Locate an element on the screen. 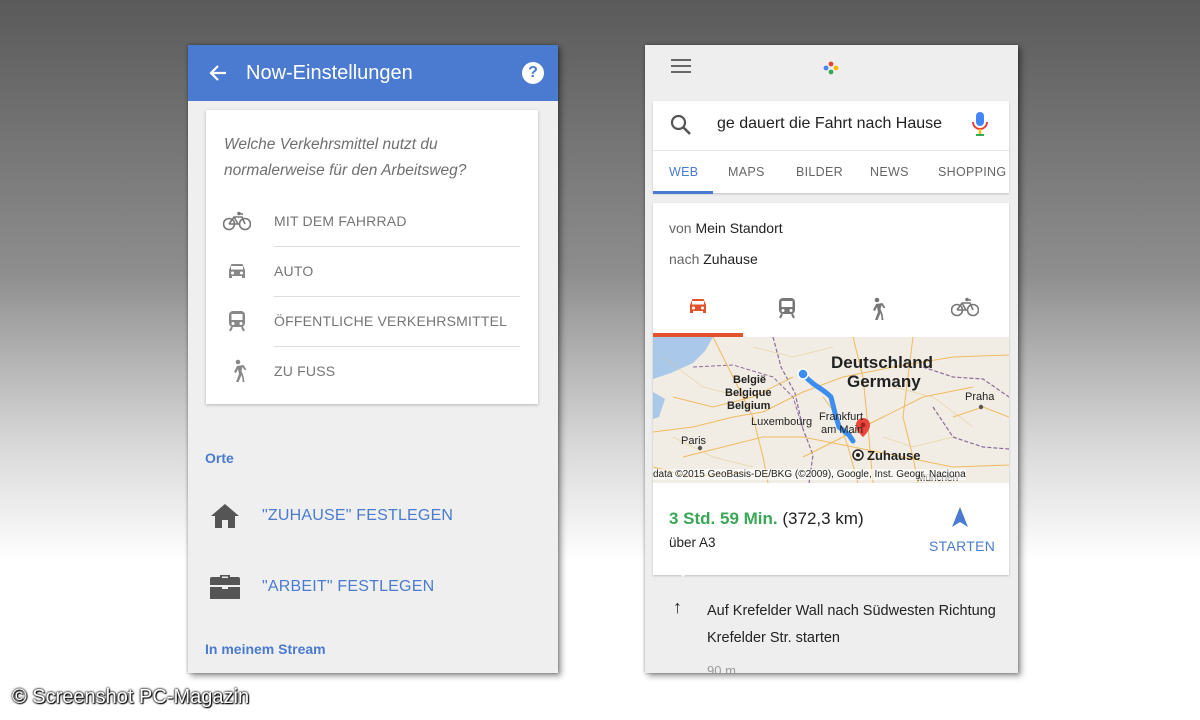 This screenshot has height=720, width=1200. mode-car-icon is located at coordinates (698, 306).